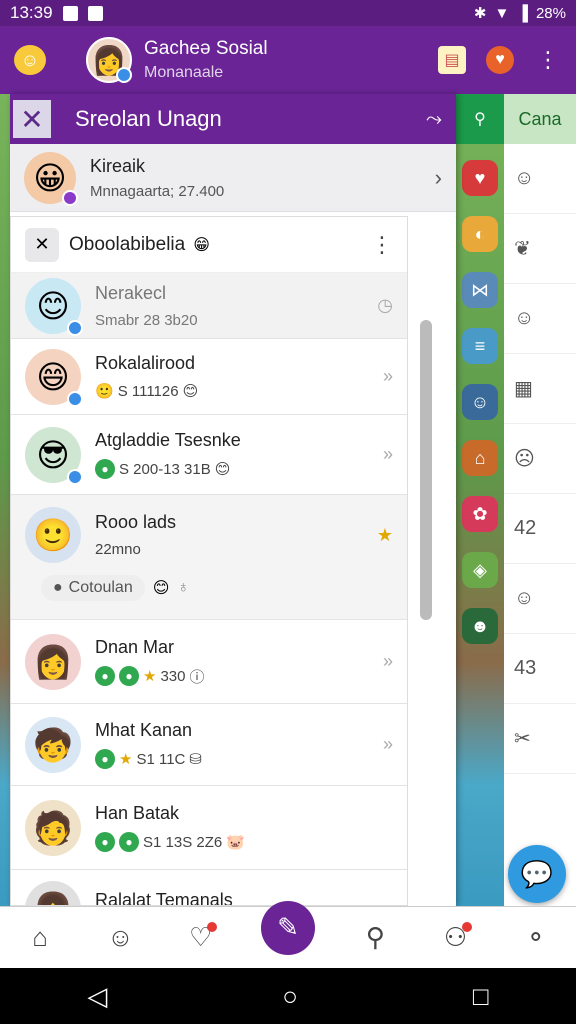 This screenshot has width=576, height=1024. What do you see at coordinates (536, 938) in the screenshot?
I see `profile-icon: ⚬` at bounding box center [536, 938].